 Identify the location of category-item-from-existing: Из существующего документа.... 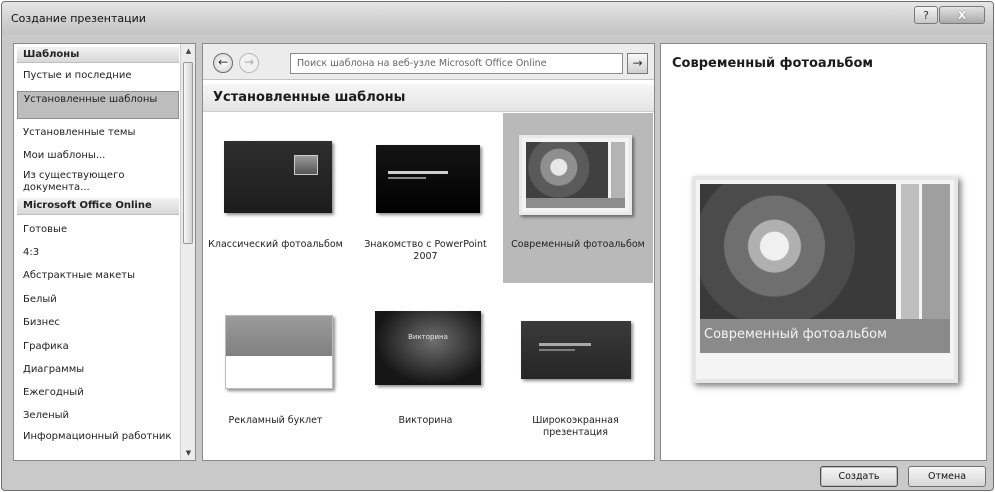
(98, 182).